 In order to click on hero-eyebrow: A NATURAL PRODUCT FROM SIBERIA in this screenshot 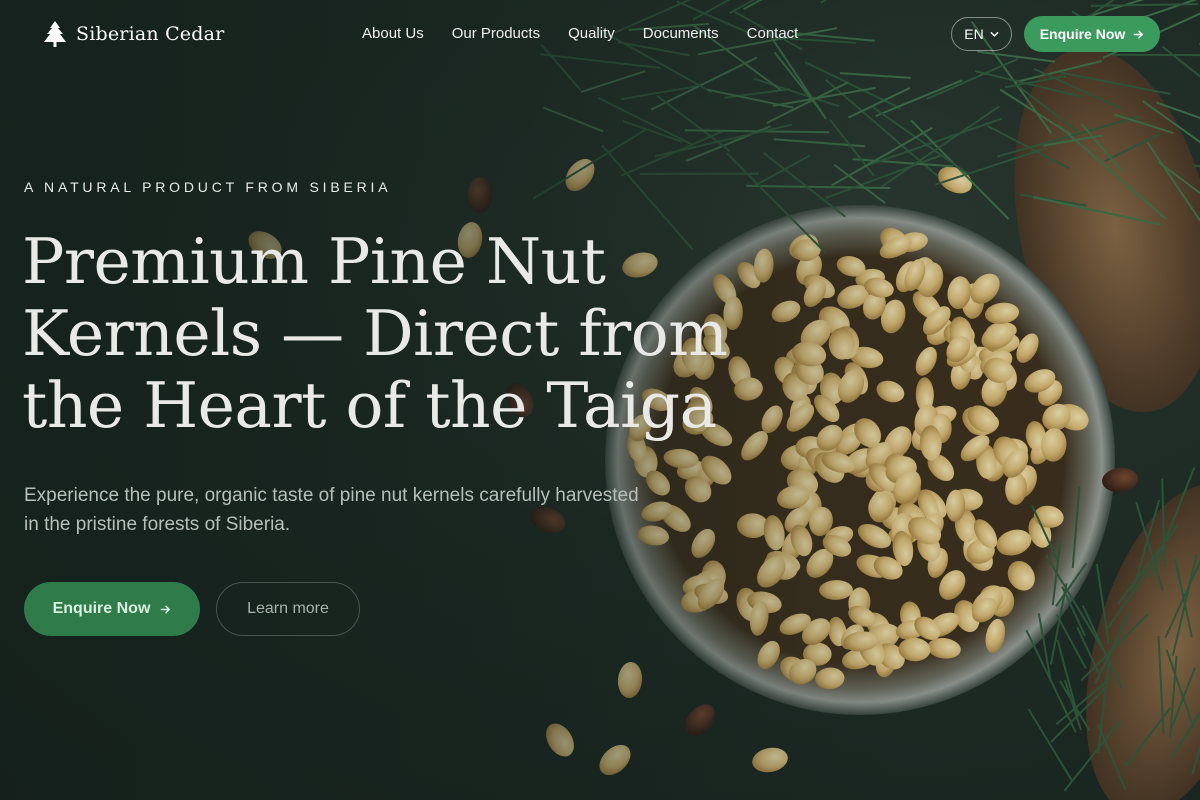, I will do `click(208, 187)`.